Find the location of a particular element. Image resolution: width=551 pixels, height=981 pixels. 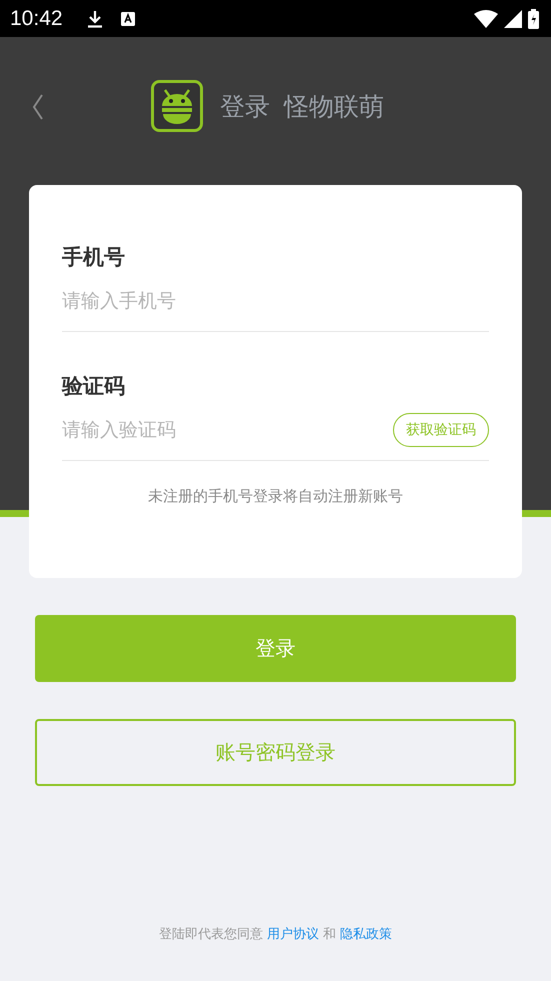

get-code-button: 获取验证码 is located at coordinates (441, 430).